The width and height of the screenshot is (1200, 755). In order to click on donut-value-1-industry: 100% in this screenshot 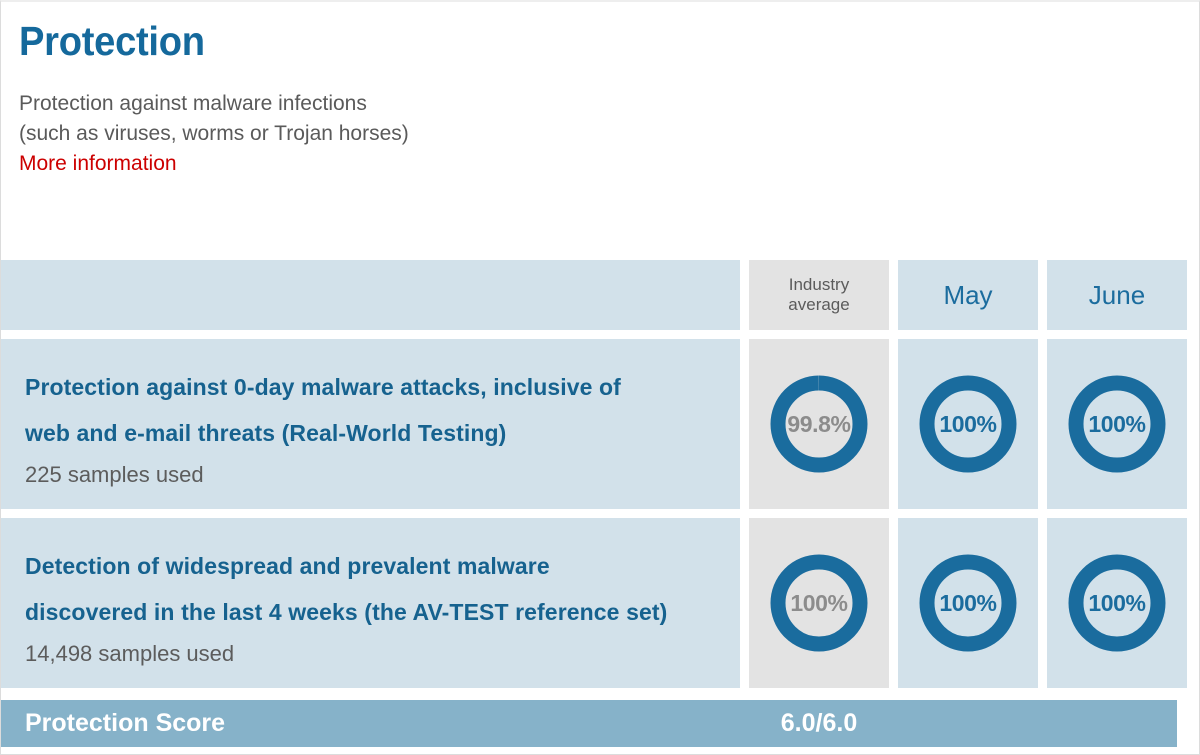, I will do `click(819, 602)`.